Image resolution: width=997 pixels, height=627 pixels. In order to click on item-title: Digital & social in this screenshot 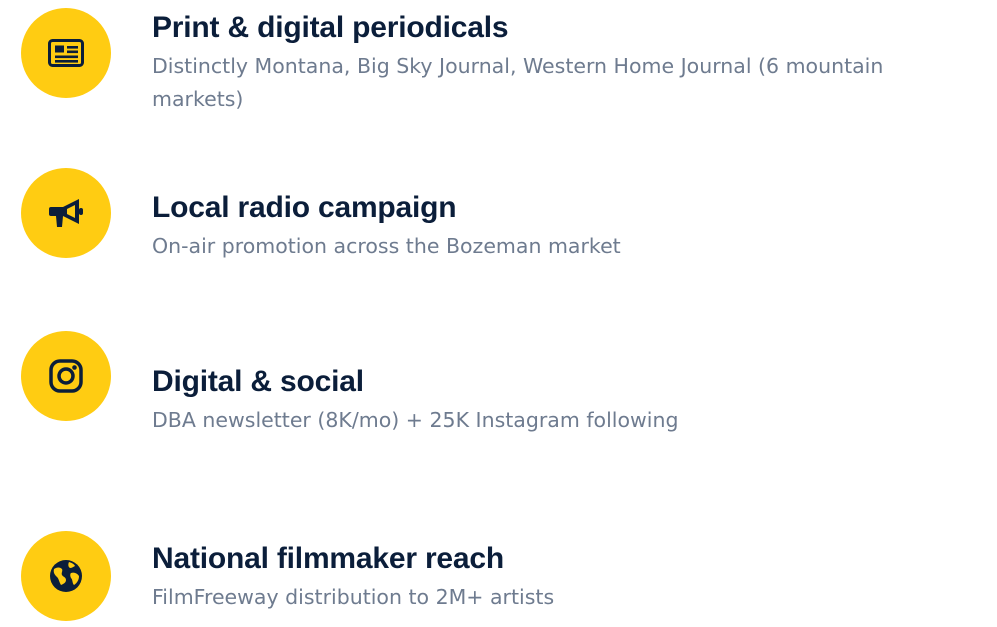, I will do `click(258, 381)`.